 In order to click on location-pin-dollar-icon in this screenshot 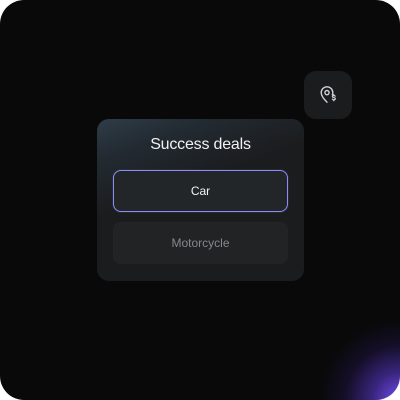, I will do `click(328, 95)`.